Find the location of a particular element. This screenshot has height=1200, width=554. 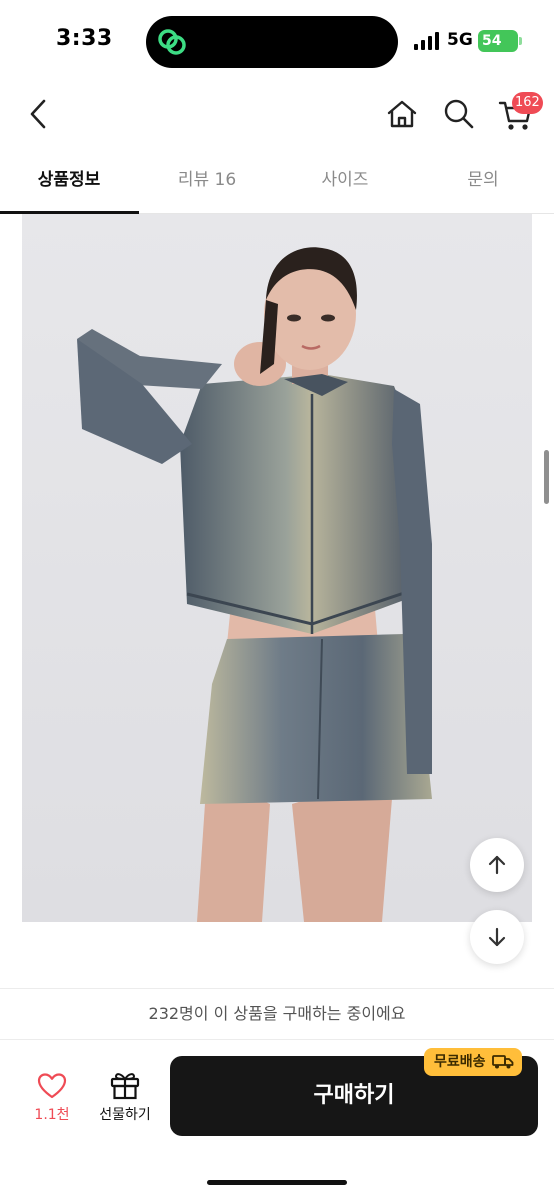

signal-icon is located at coordinates (426, 41).